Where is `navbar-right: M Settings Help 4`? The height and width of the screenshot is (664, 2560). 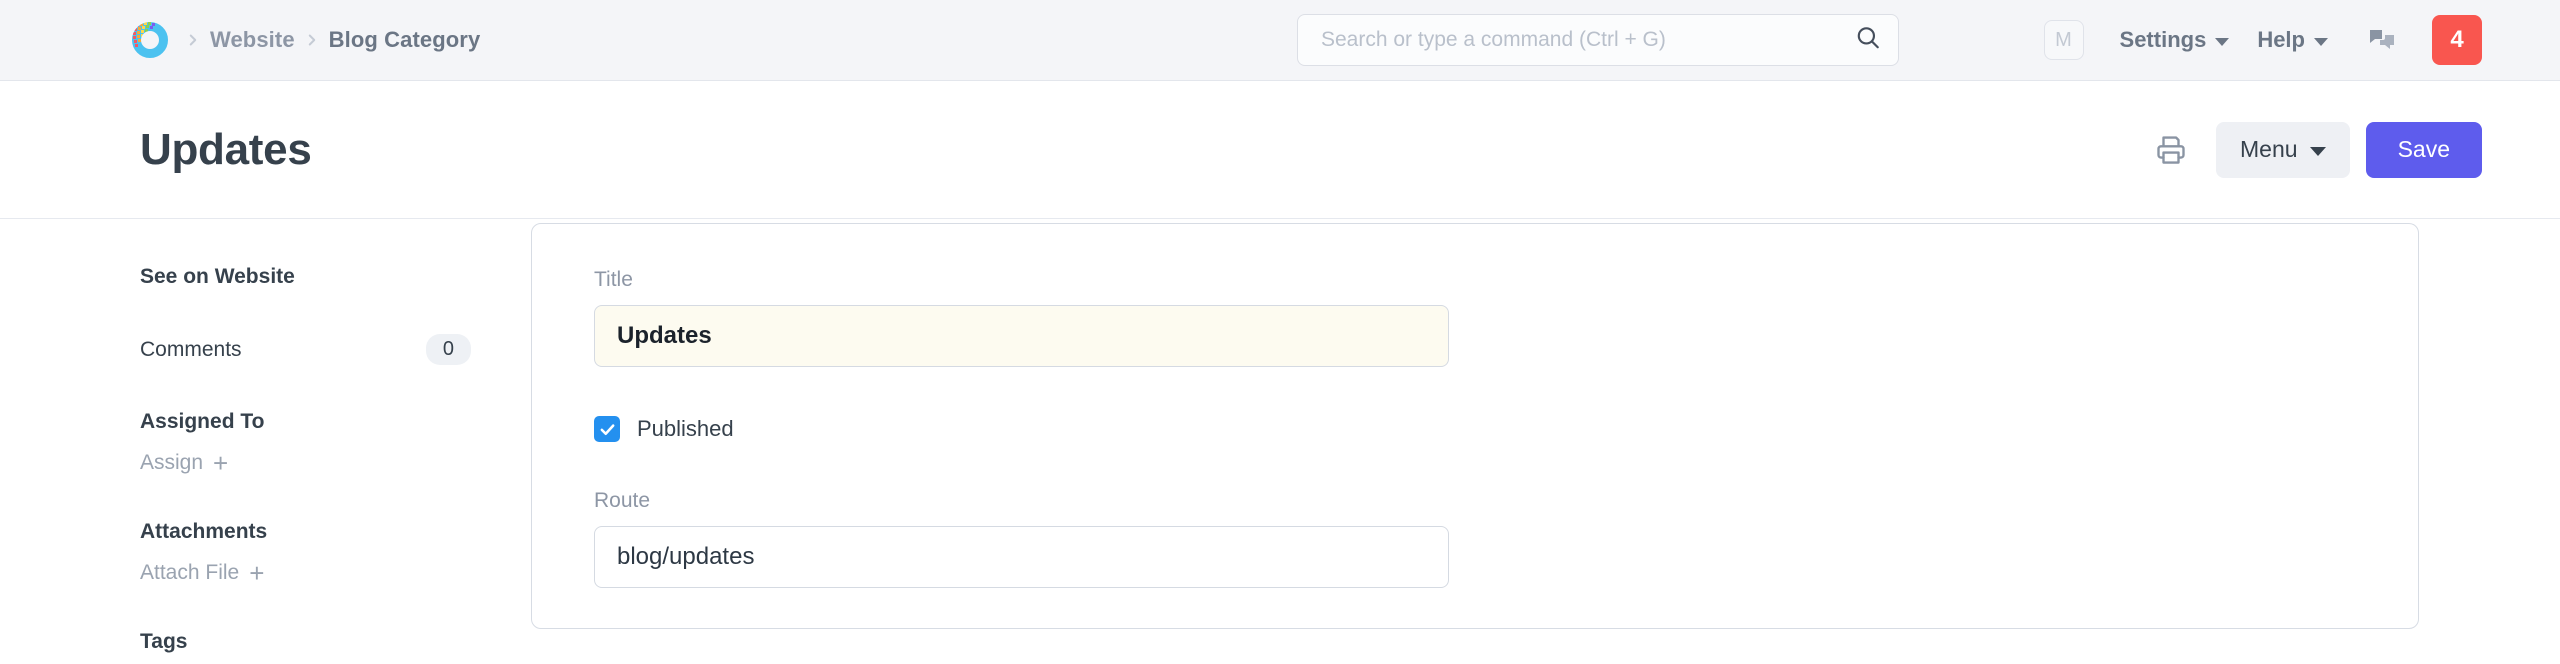
navbar-right: M Settings Help 4 is located at coordinates (2262, 40).